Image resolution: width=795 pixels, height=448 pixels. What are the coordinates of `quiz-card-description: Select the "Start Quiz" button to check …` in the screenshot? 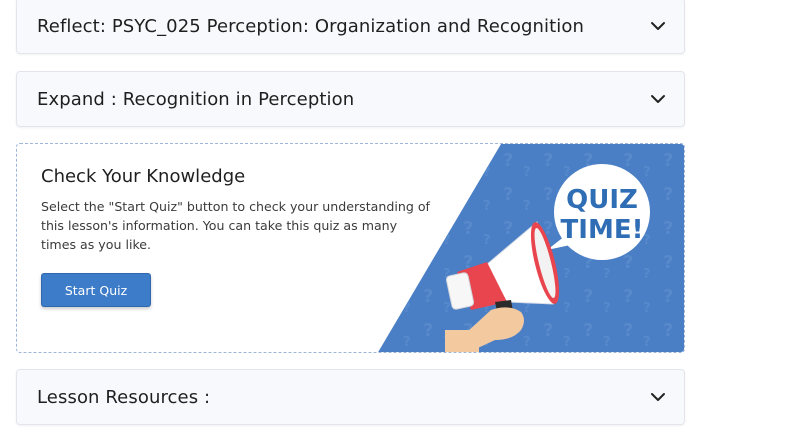 It's located at (235, 225).